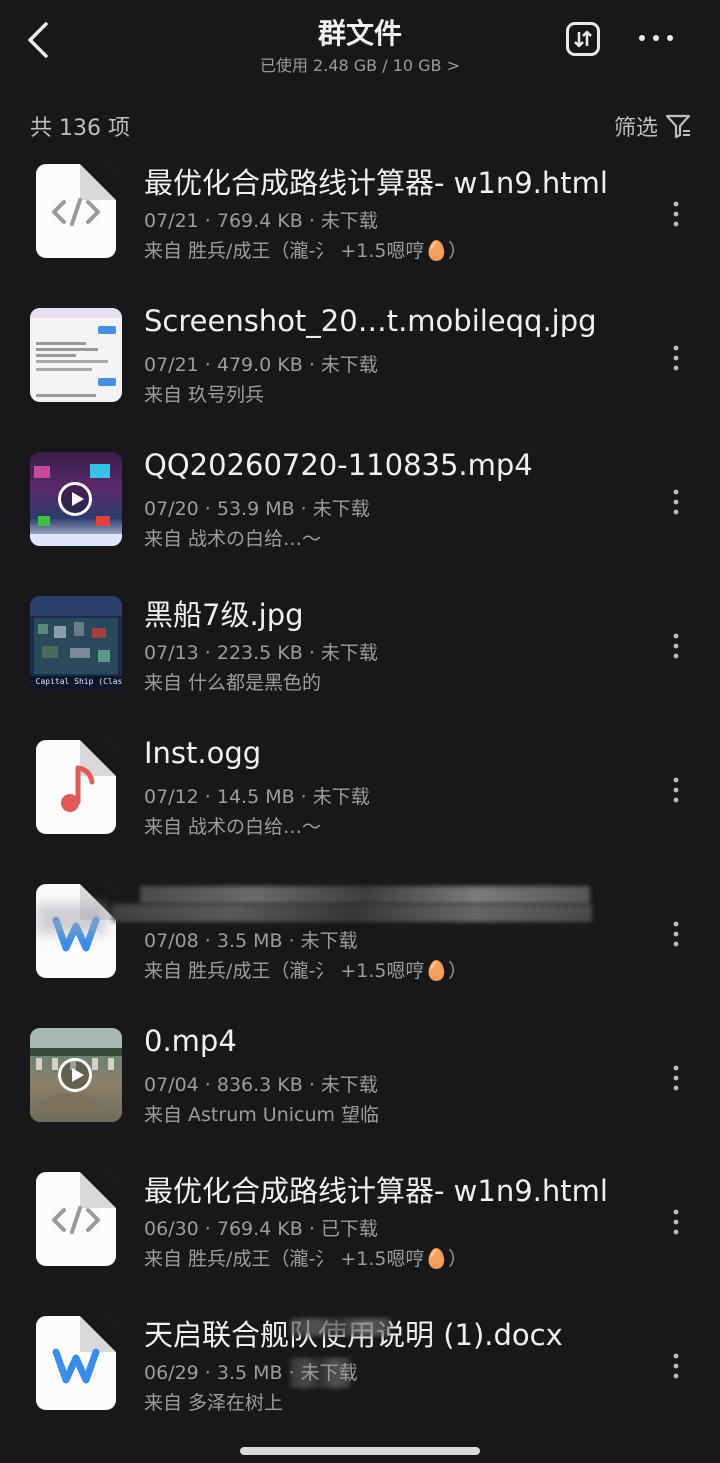 The height and width of the screenshot is (1463, 720). I want to click on music-note-icon, so click(78, 788).